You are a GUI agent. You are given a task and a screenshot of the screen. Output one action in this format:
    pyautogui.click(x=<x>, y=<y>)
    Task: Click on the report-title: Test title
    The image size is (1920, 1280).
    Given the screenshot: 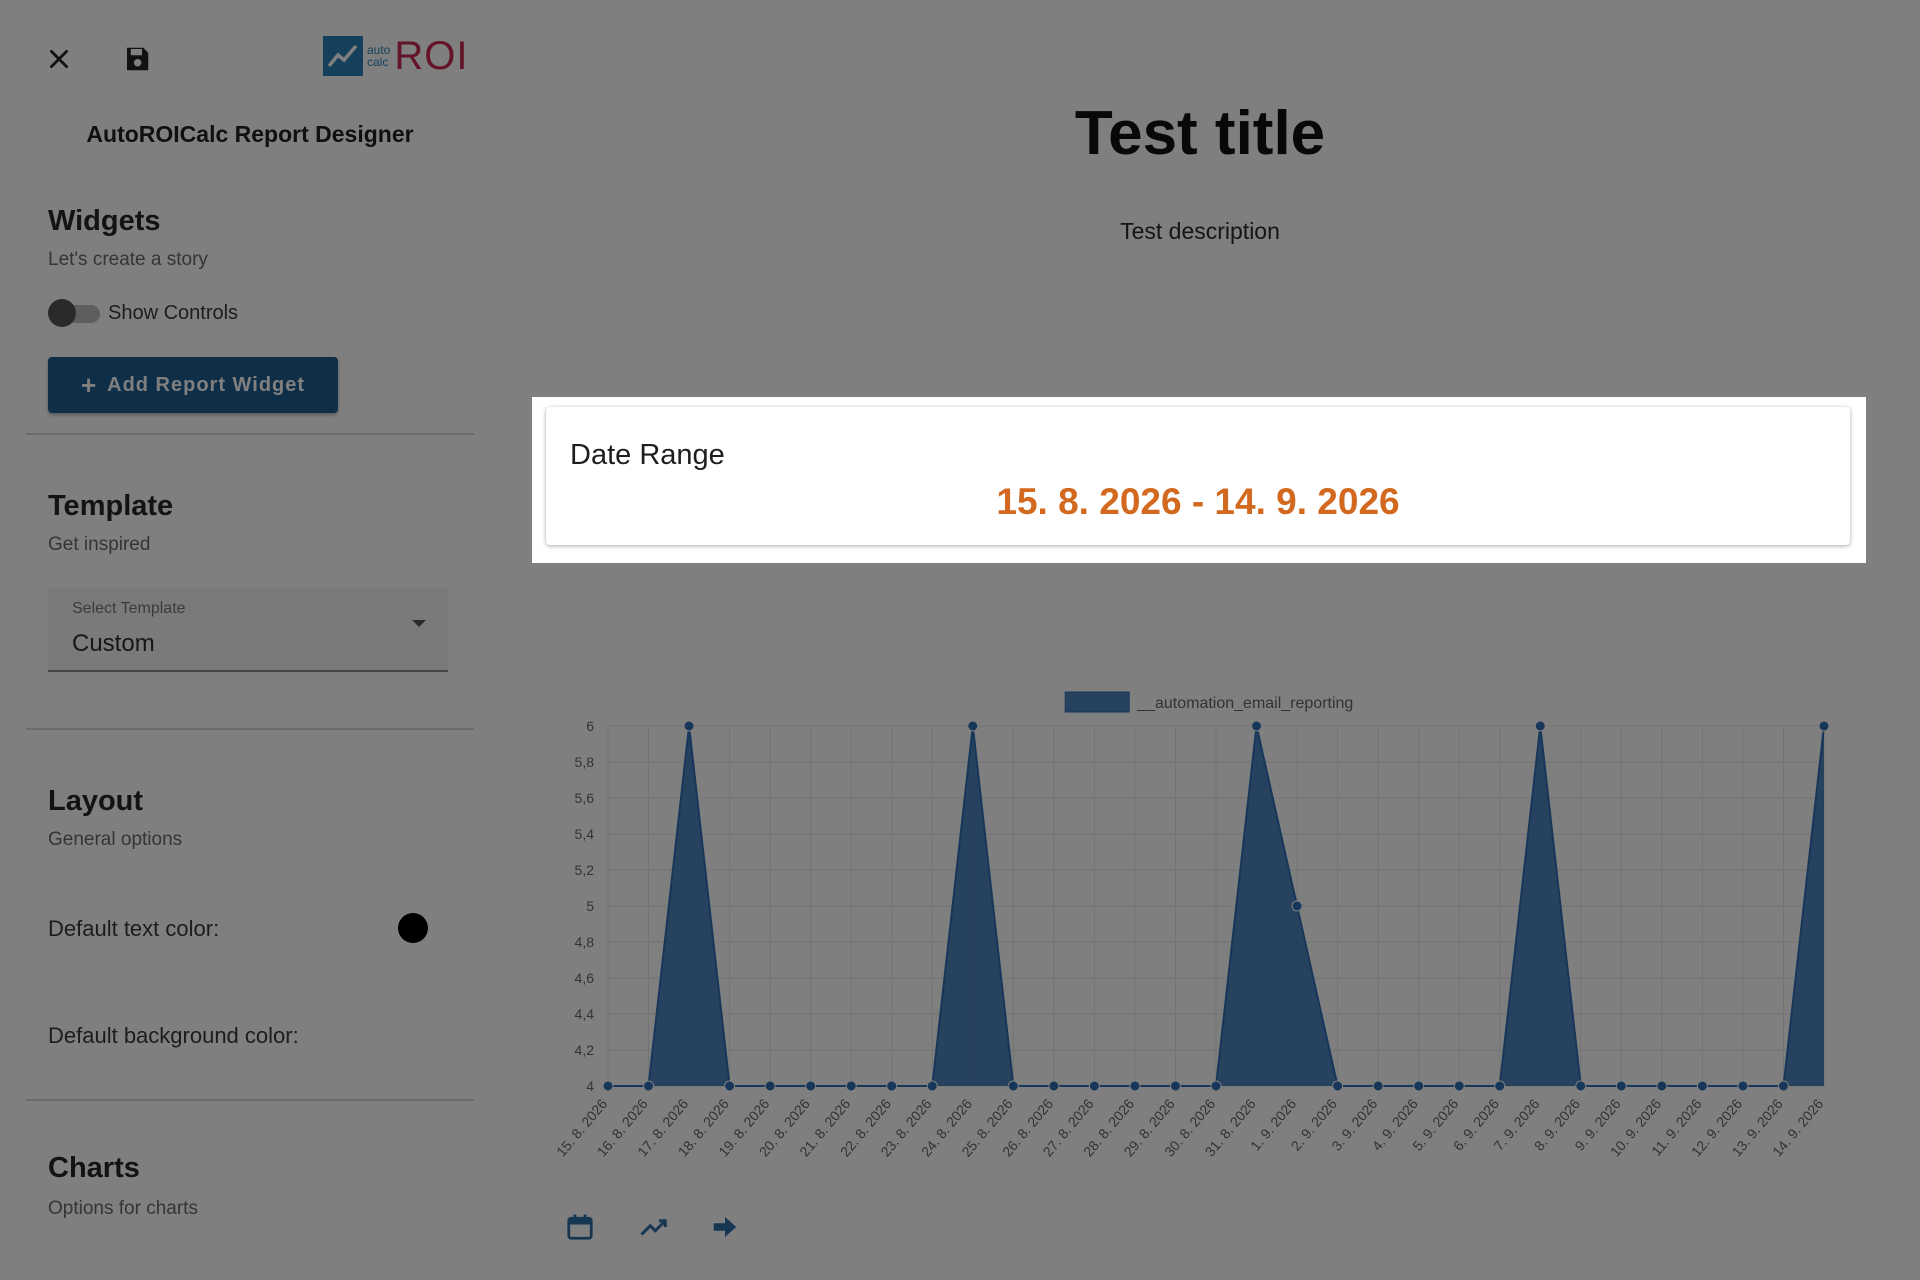 What is the action you would take?
    pyautogui.click(x=1200, y=133)
    